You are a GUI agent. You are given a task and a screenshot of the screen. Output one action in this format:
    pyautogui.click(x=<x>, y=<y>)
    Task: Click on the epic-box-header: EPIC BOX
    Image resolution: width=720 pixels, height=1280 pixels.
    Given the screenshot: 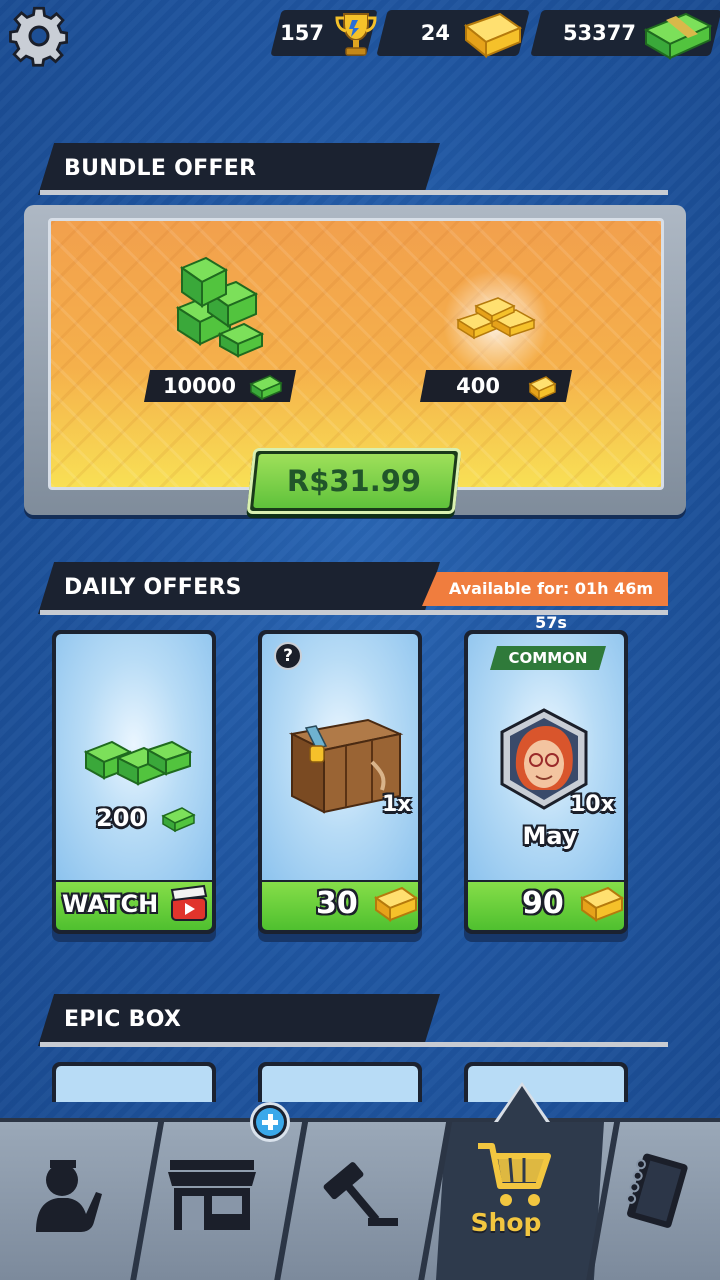 What is the action you would take?
    pyautogui.click(x=239, y=1020)
    